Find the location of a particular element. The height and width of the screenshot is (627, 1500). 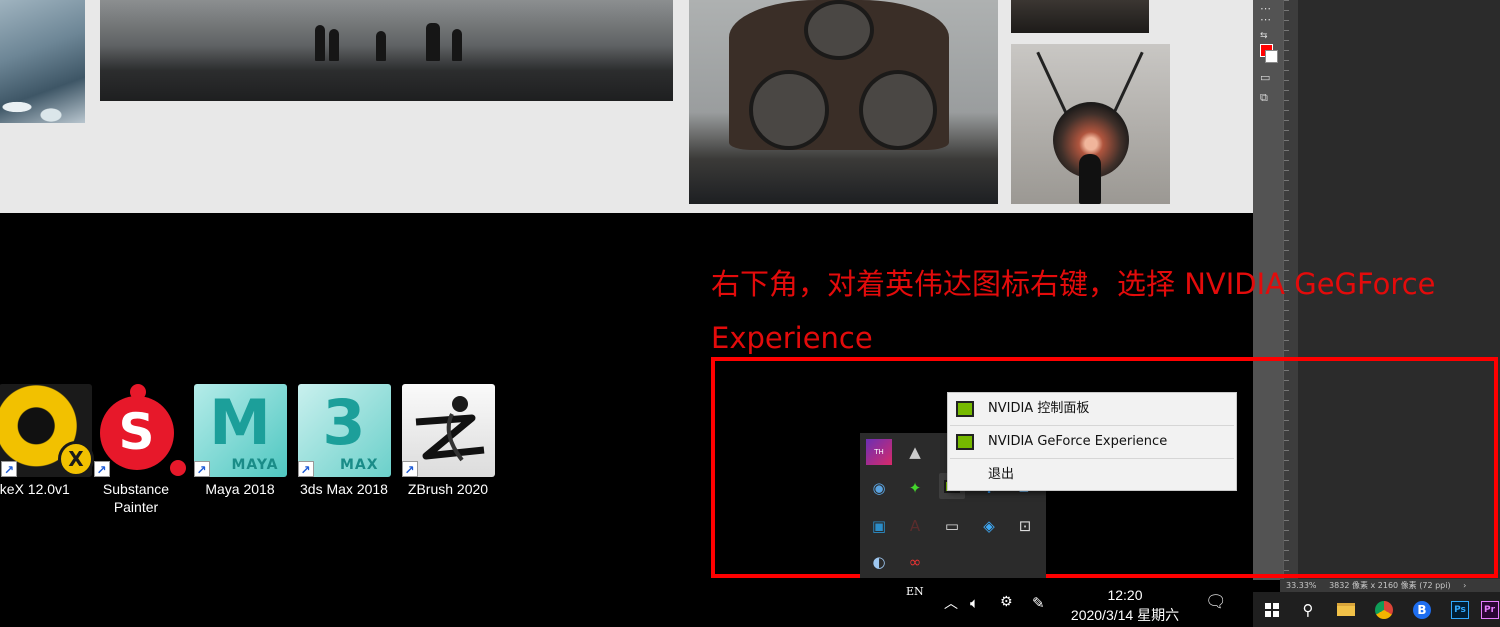

windows-start-icon is located at coordinates (1272, 609).